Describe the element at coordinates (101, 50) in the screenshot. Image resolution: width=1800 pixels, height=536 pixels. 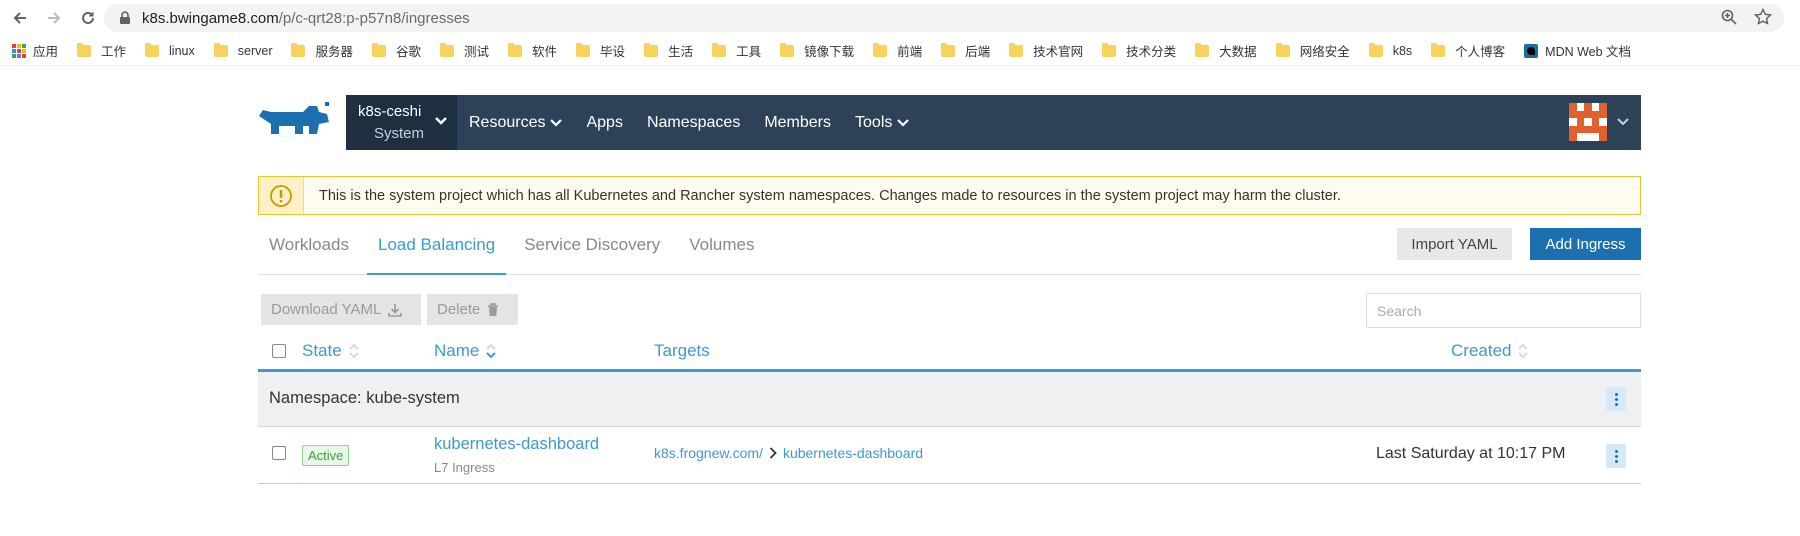
I see `bookmark-item: 工作` at that location.